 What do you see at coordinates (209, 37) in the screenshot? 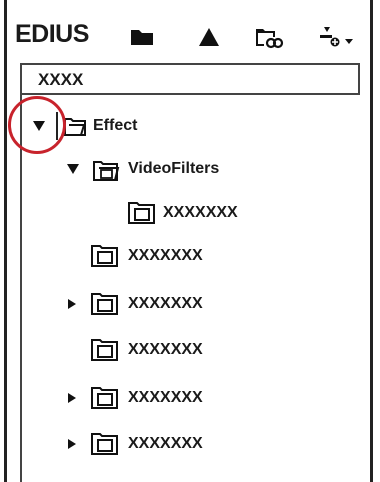
I see `up-arrow-icon` at bounding box center [209, 37].